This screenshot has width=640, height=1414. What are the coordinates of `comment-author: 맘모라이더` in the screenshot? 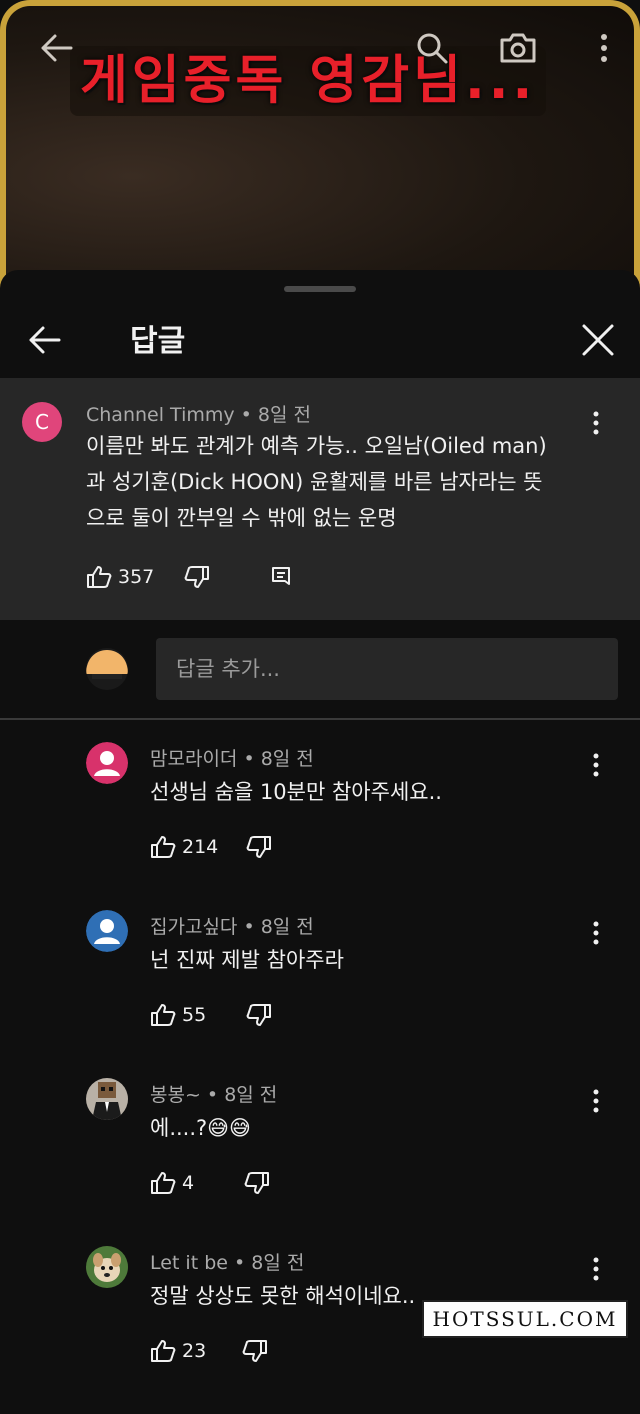 It's located at (193, 759).